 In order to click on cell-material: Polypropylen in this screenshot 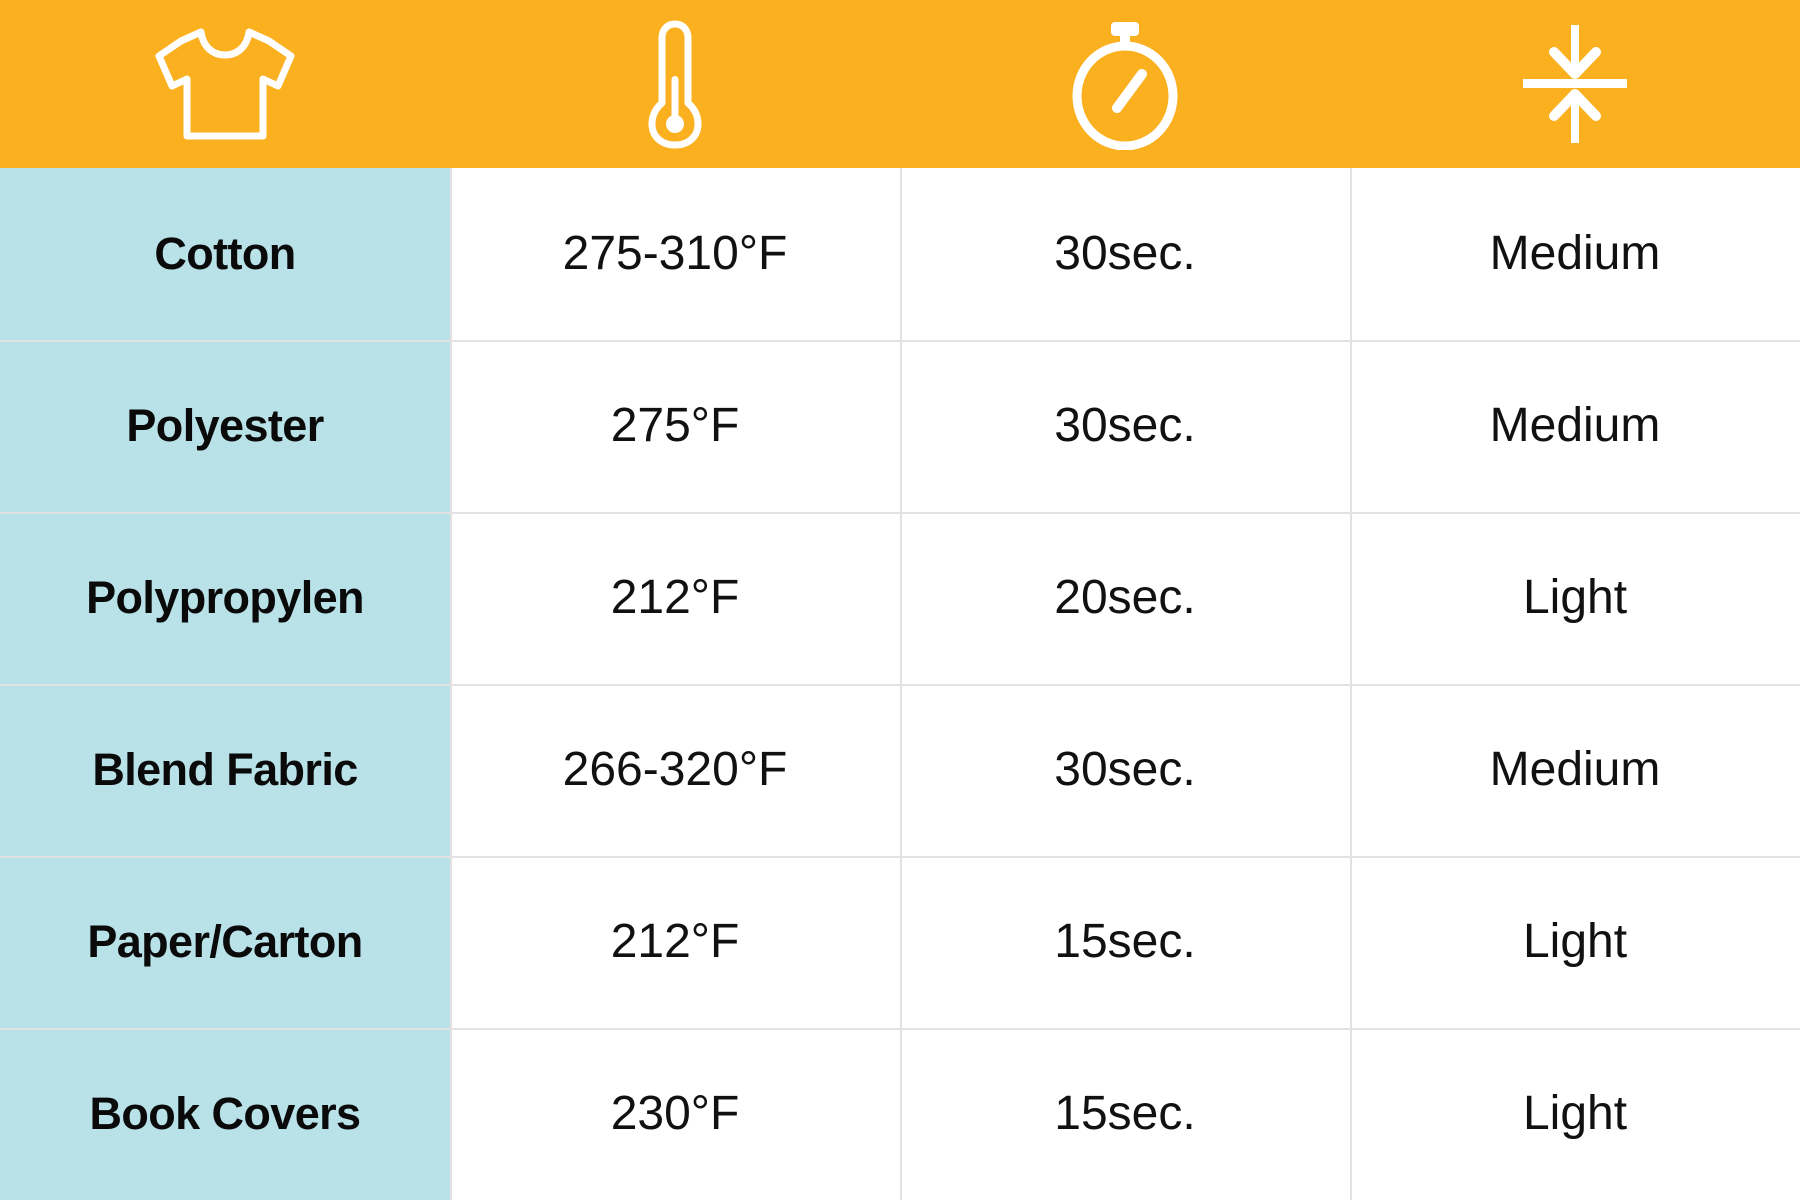, I will do `click(225, 598)`.